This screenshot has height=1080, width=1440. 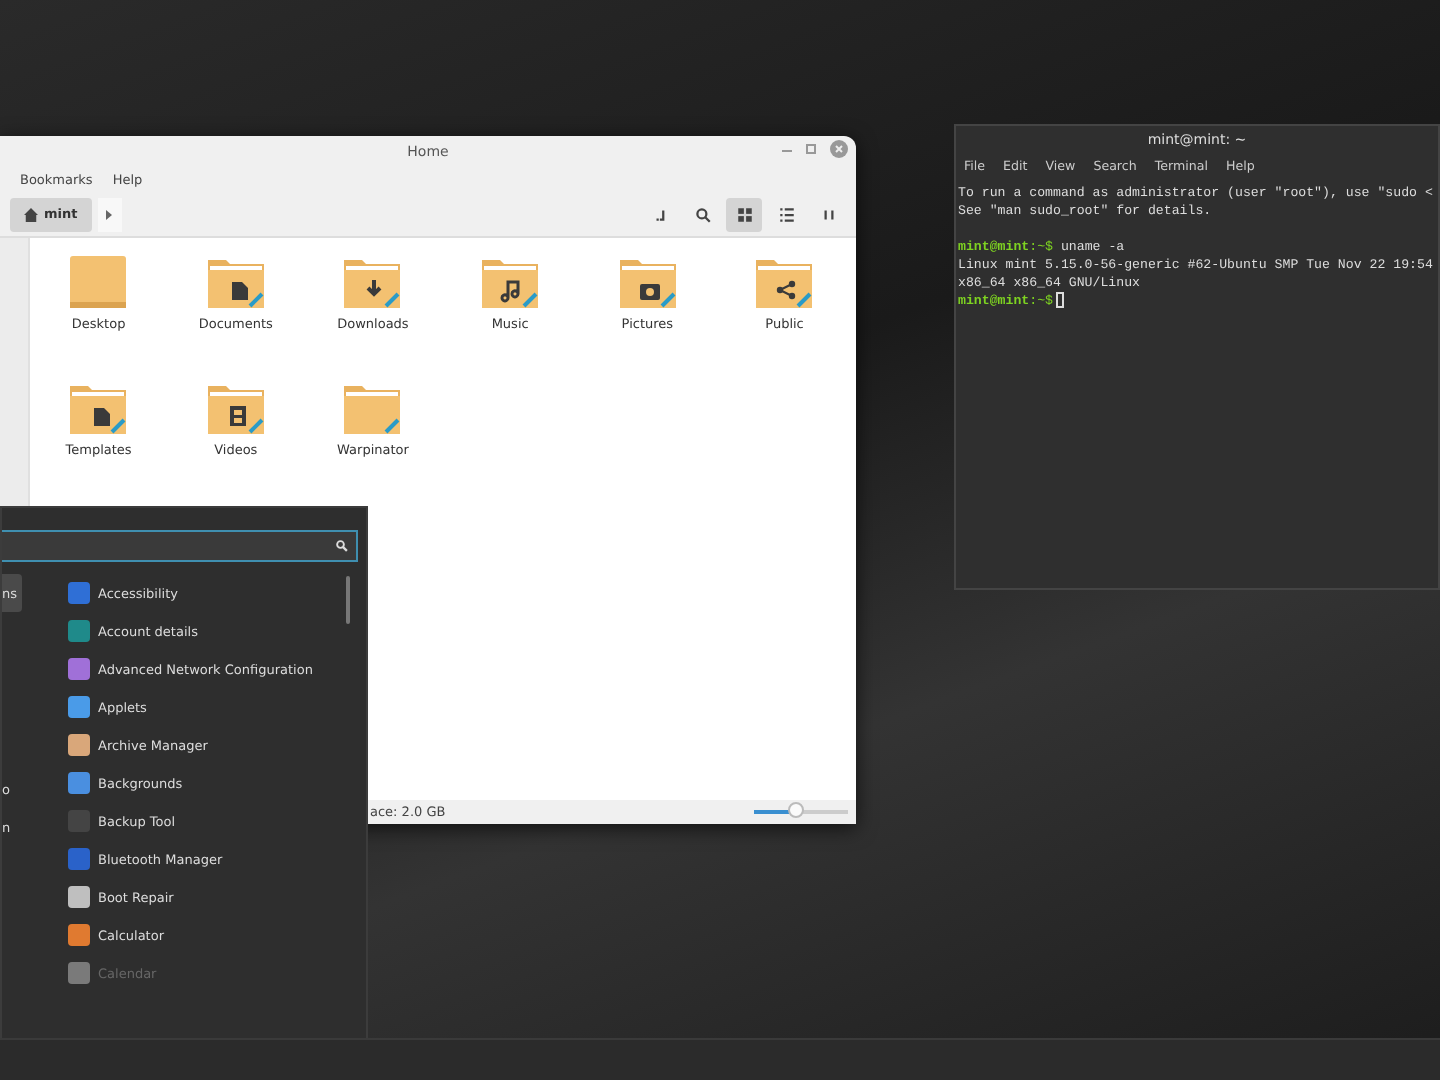 I want to click on grid-view-icon, so click(x=744, y=214).